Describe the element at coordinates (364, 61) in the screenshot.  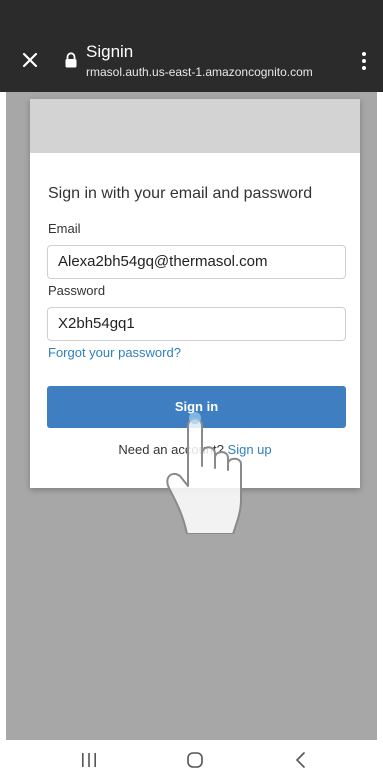
I see `more-options-icon` at that location.